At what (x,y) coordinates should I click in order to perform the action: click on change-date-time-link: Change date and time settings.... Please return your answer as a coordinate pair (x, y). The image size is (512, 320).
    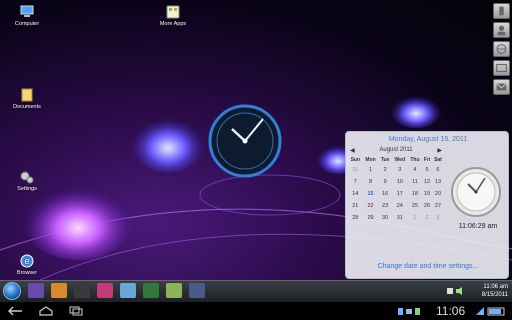
    Looking at the image, I should click on (428, 266).